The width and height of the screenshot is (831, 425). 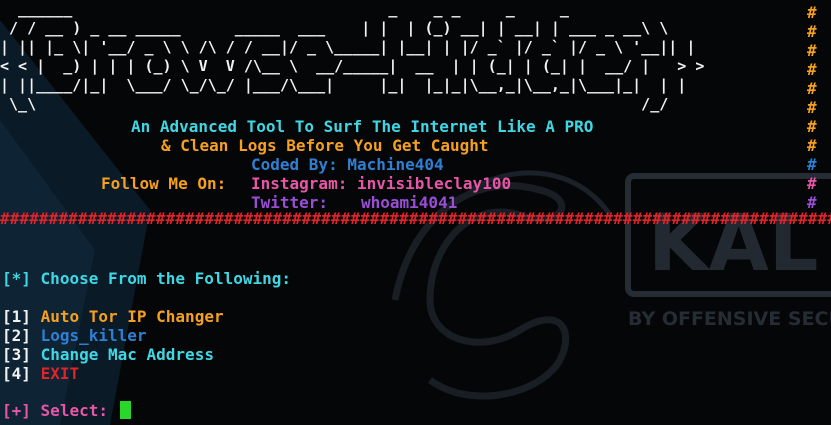 I want to click on coded-by-credit: Coded By: Machine404, so click(x=347, y=164).